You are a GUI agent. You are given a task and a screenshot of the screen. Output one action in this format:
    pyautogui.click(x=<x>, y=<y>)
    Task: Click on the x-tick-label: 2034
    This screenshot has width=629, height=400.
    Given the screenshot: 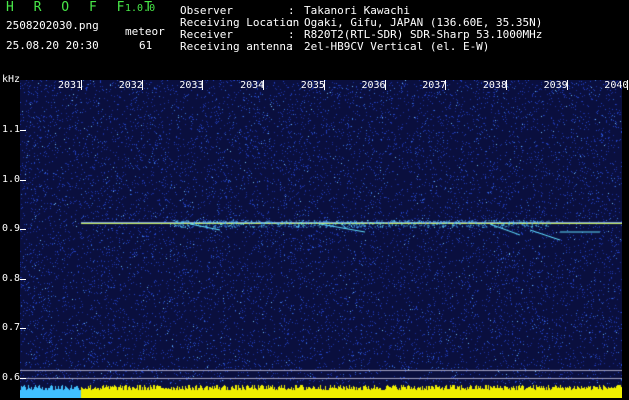 What is the action you would take?
    pyautogui.click(x=252, y=85)
    